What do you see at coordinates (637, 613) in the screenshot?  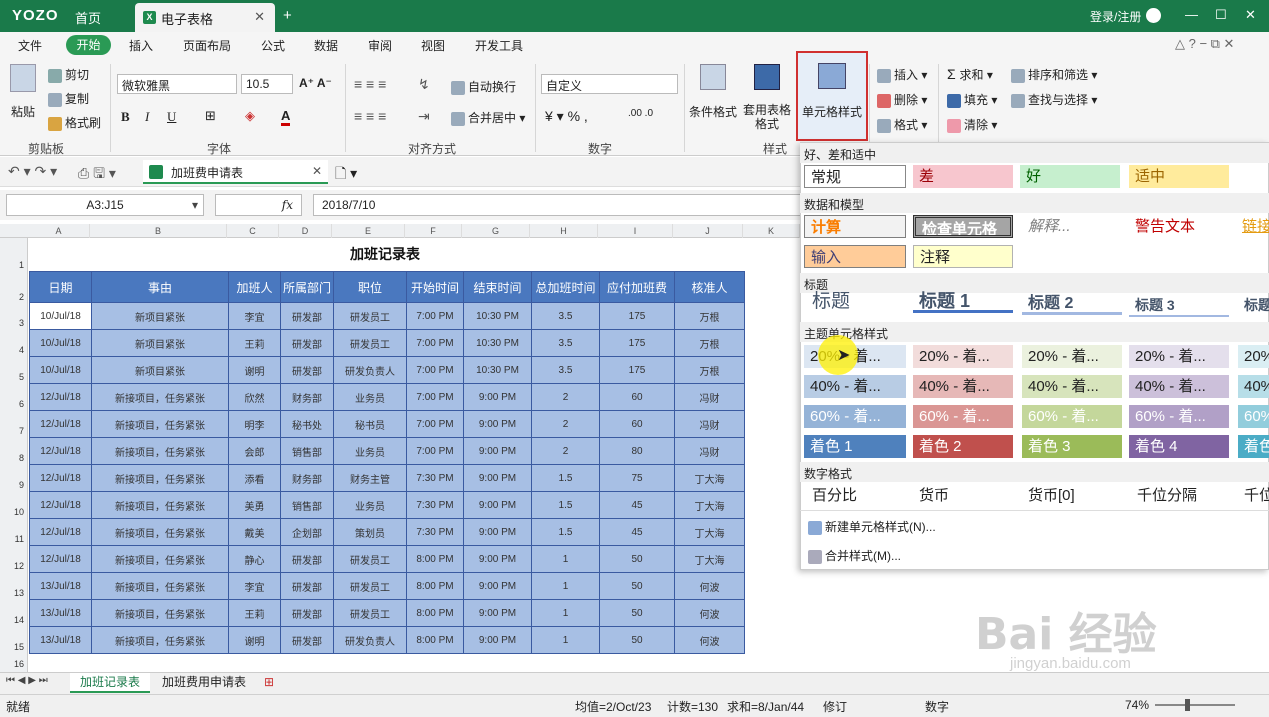 I see `table-cell: 50` at bounding box center [637, 613].